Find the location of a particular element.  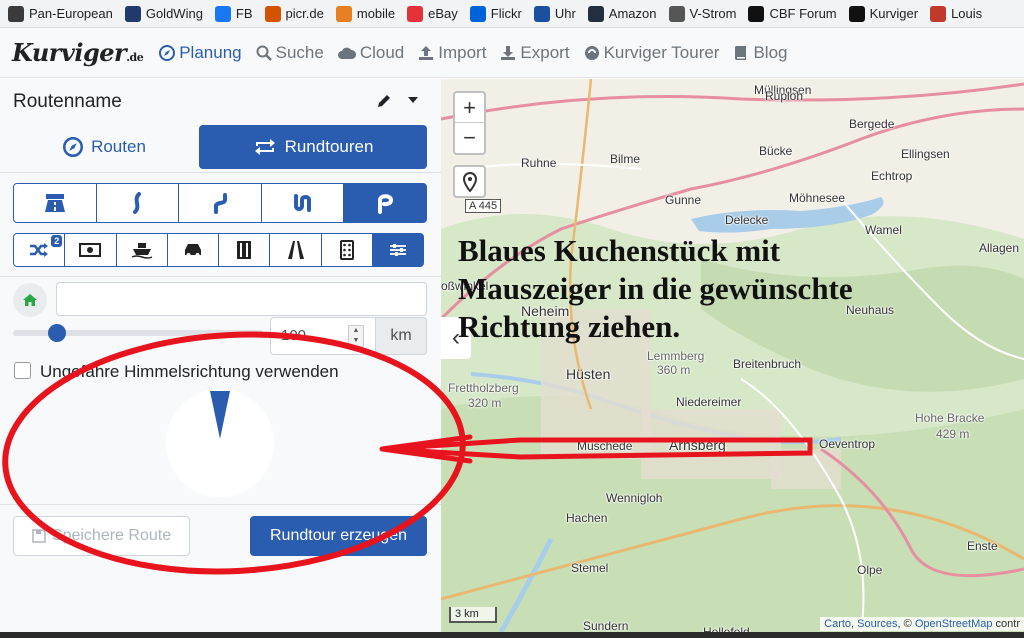

nav-blog: Blog is located at coordinates (760, 53).